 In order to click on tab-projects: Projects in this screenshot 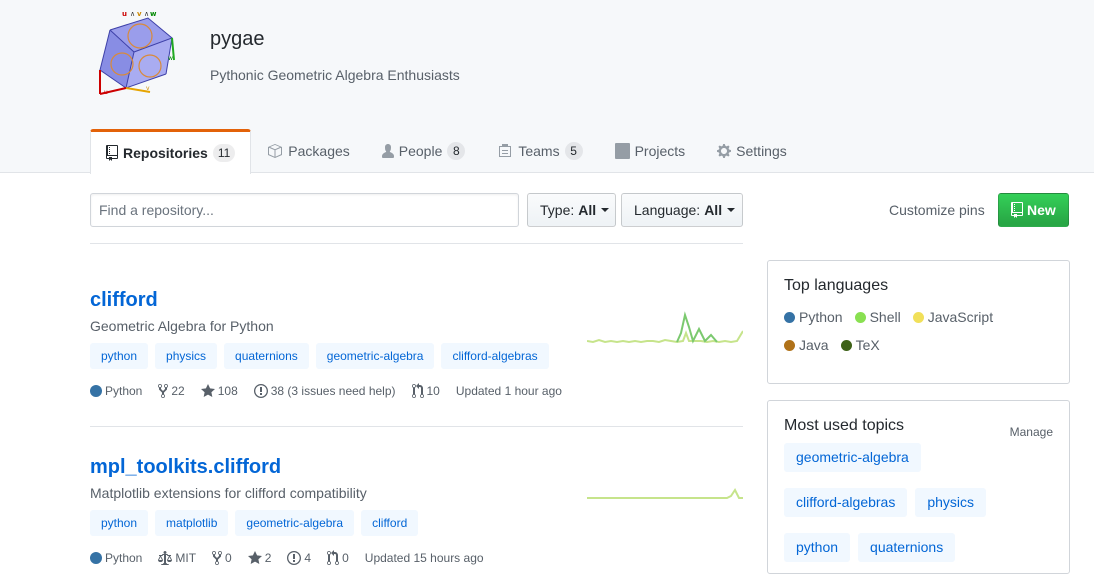, I will do `click(650, 151)`.